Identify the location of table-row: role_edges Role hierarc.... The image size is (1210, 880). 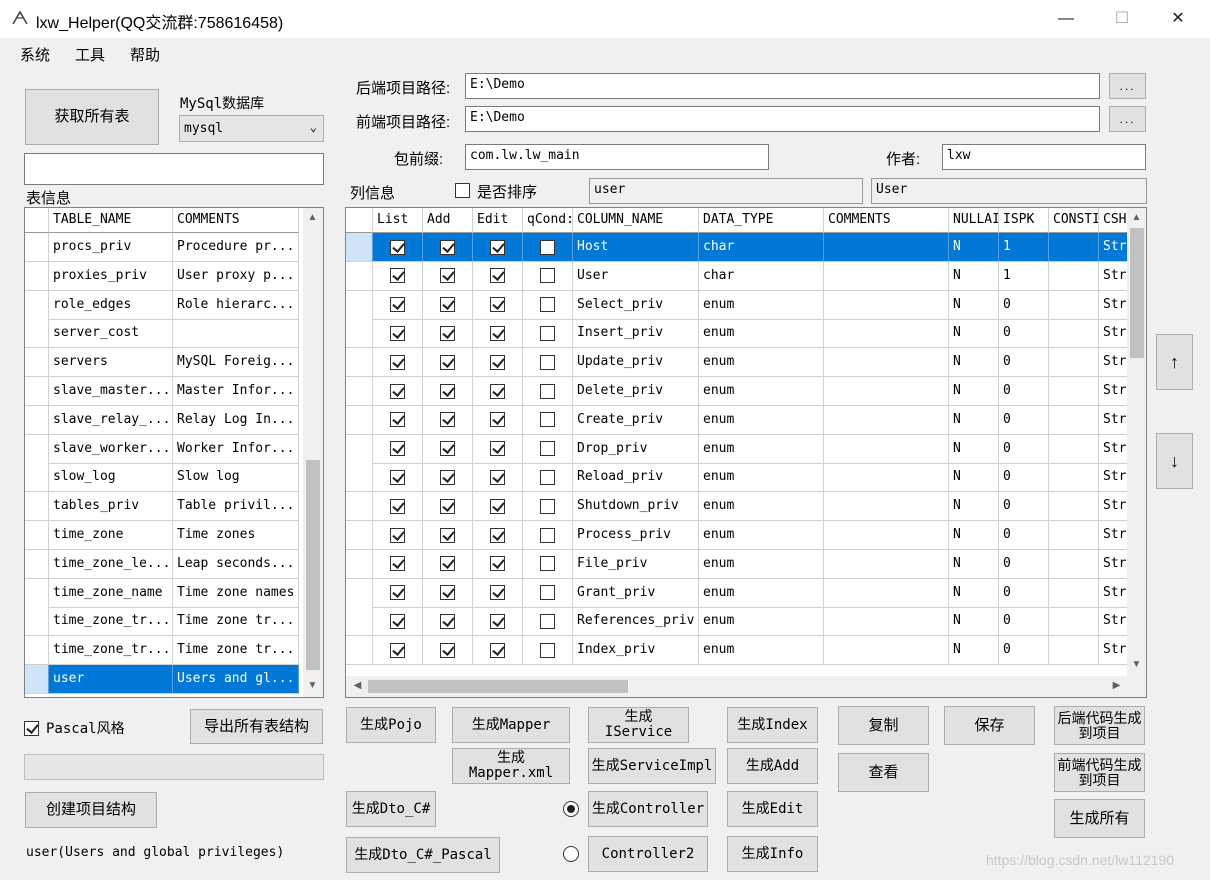
(162, 305).